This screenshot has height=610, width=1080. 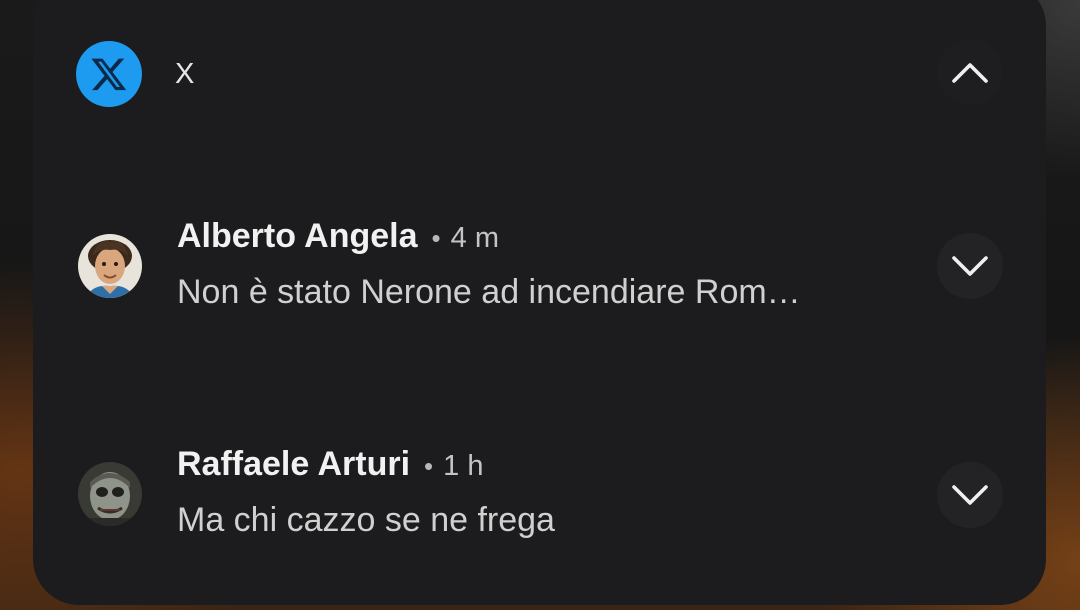 I want to click on chevron-up-icon, so click(x=970, y=73).